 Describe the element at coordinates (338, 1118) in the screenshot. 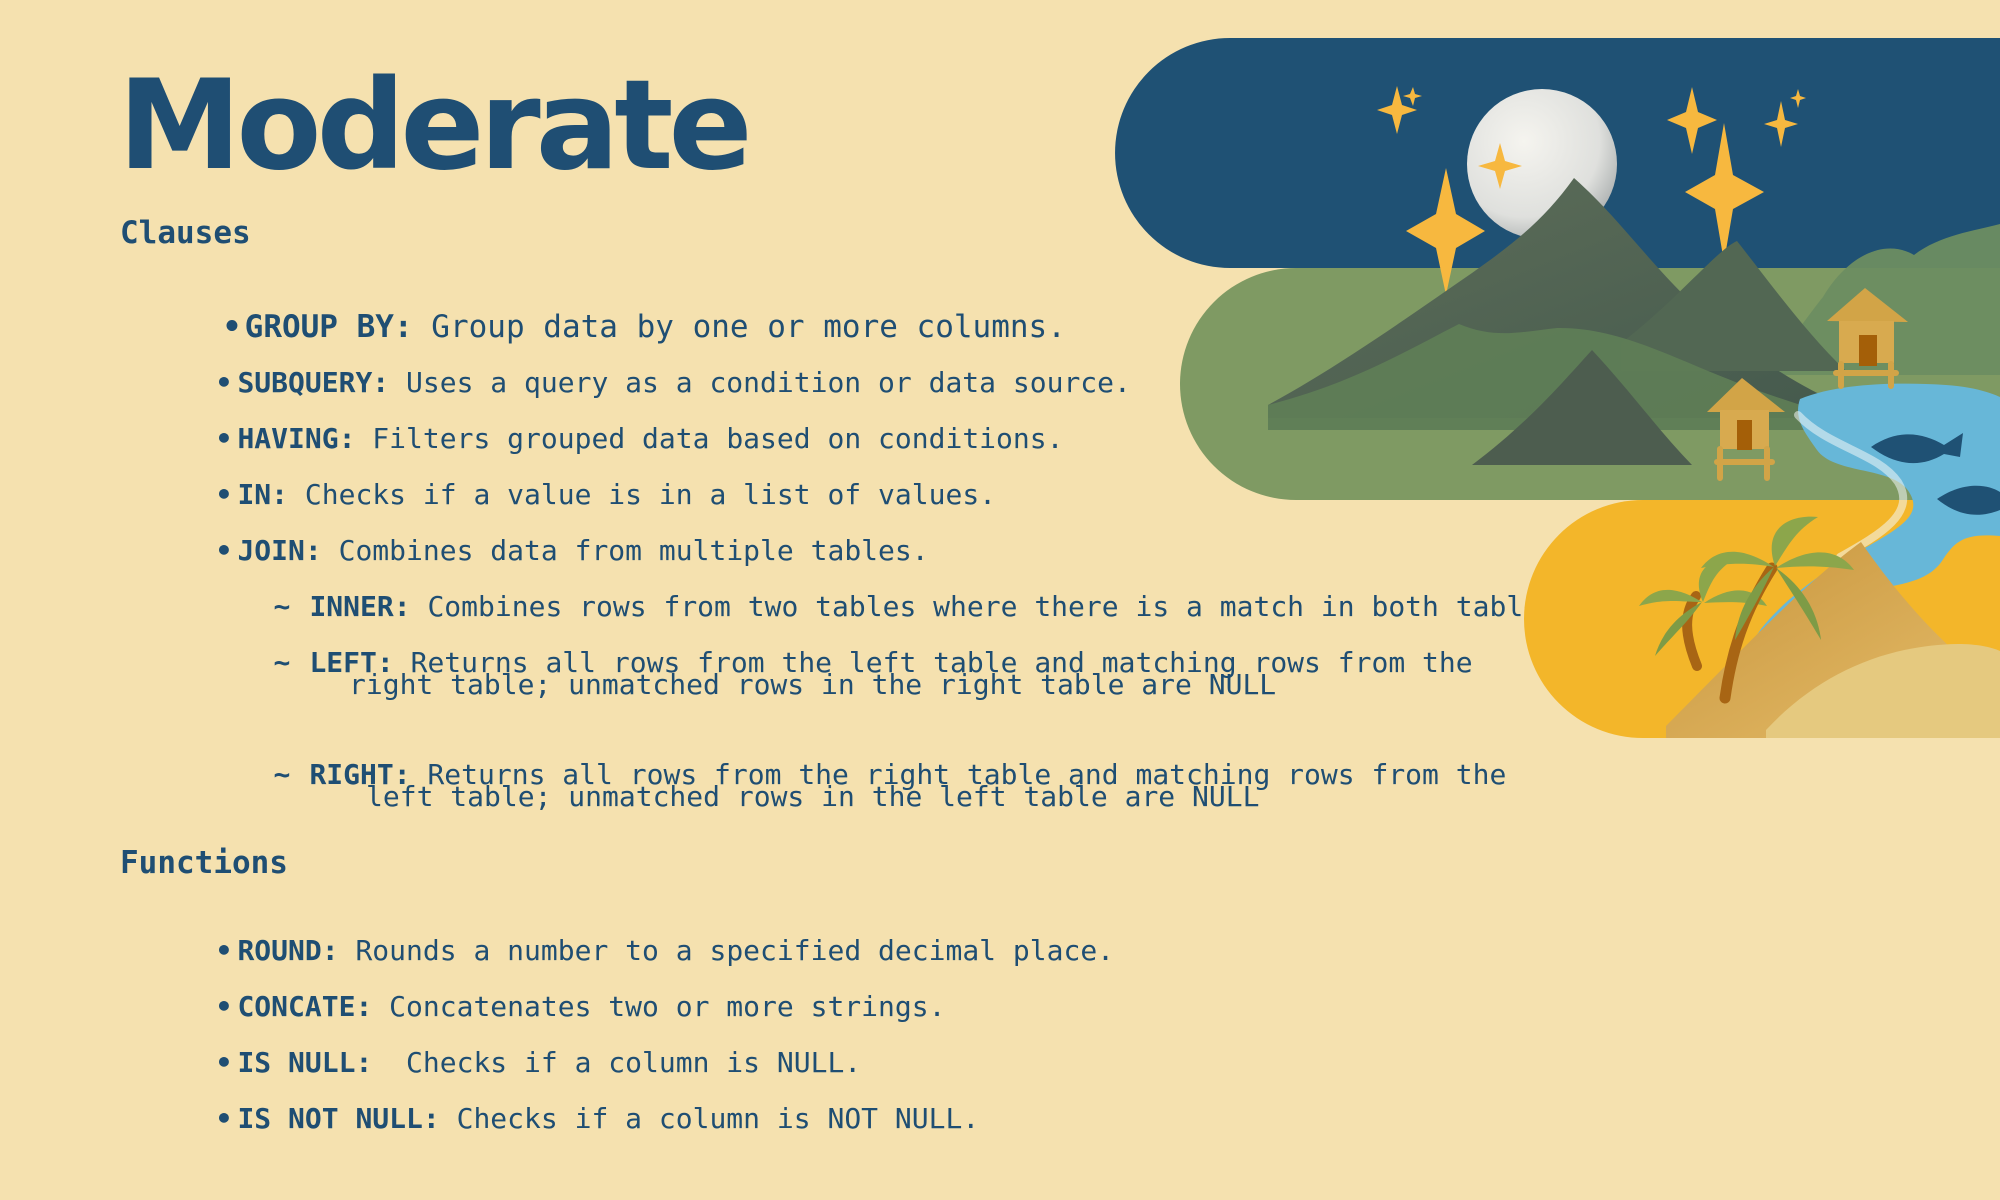

I see `function-term: IS NOT NULL:` at that location.